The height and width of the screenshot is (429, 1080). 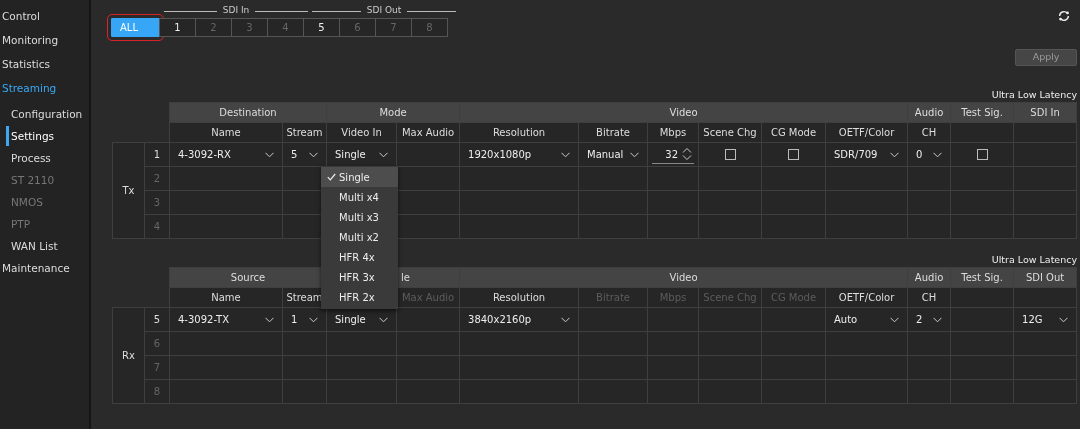 What do you see at coordinates (44, 42) in the screenshot?
I see `sidebar-item: Monitoring` at bounding box center [44, 42].